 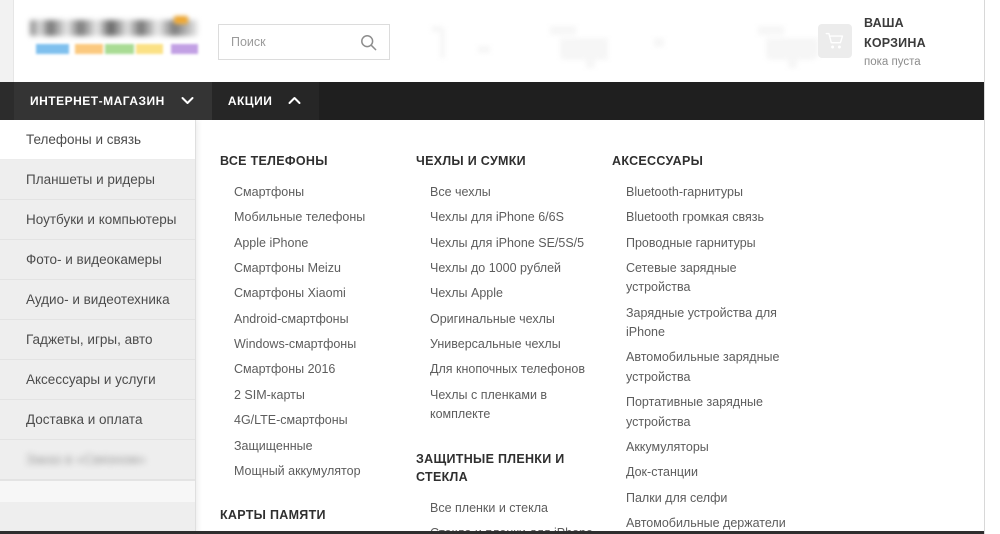 What do you see at coordinates (514, 405) in the screenshot?
I see `menu-item: Чехлы с пленками в комплекте` at bounding box center [514, 405].